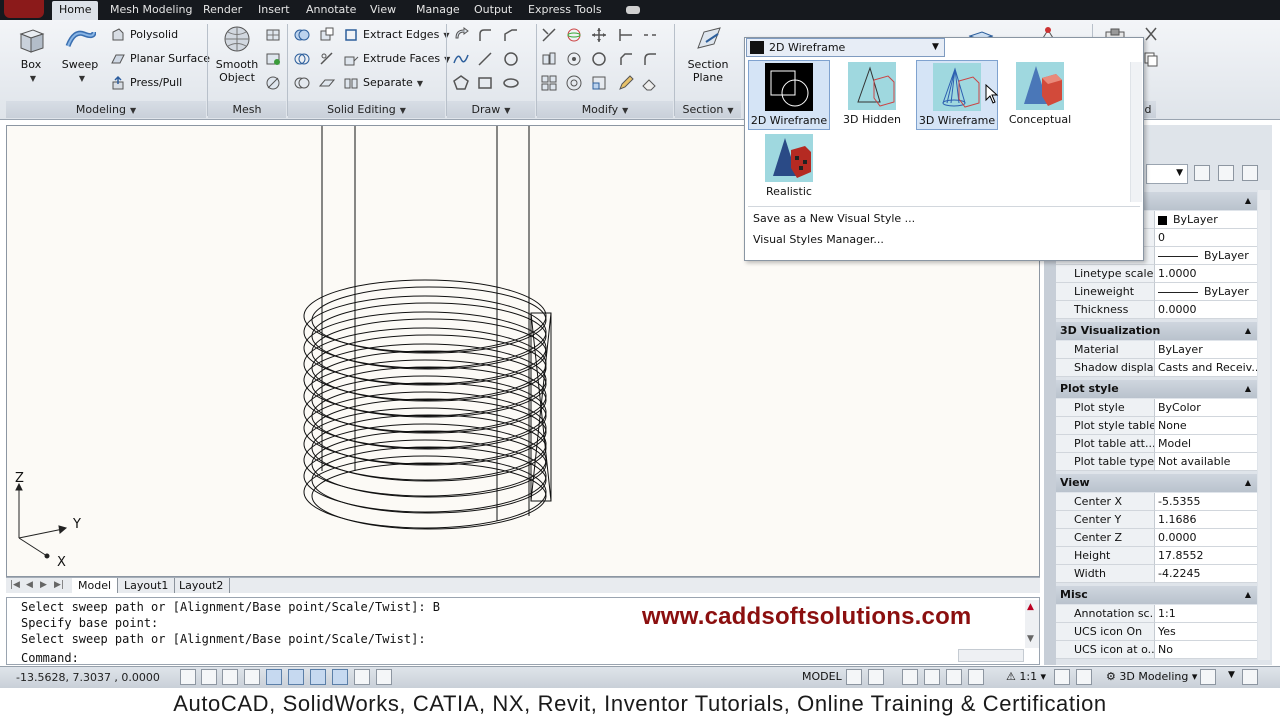 The height and width of the screenshot is (720, 1280). Describe the element at coordinates (1136, 132) in the screenshot. I see `visual-styles-scrollbar` at that location.